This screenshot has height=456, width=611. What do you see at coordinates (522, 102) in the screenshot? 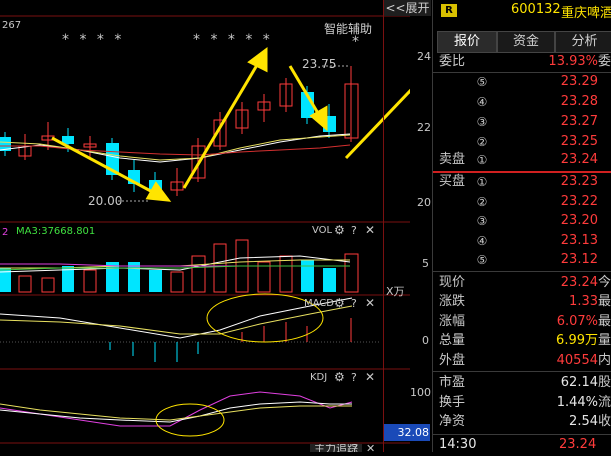
I see `sell-level-4: ④ 23.28` at bounding box center [522, 102].